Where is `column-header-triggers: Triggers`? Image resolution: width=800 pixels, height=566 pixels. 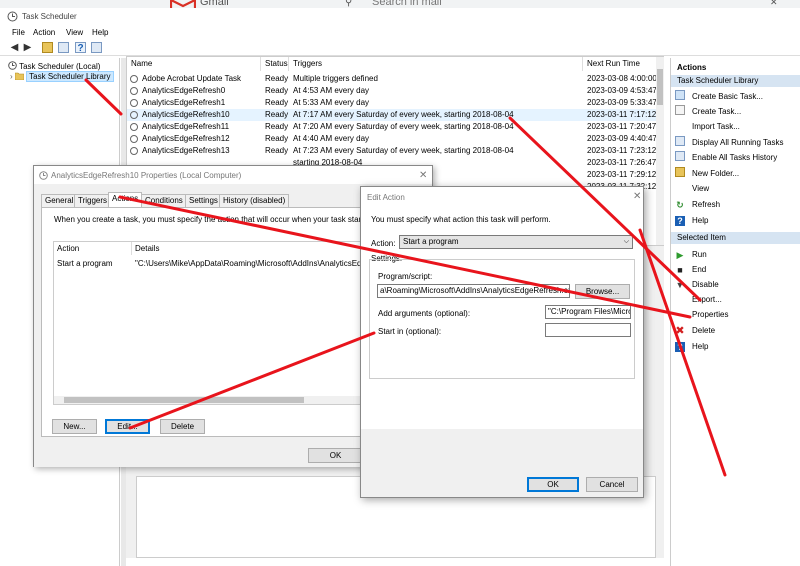 column-header-triggers: Triggers is located at coordinates (436, 64).